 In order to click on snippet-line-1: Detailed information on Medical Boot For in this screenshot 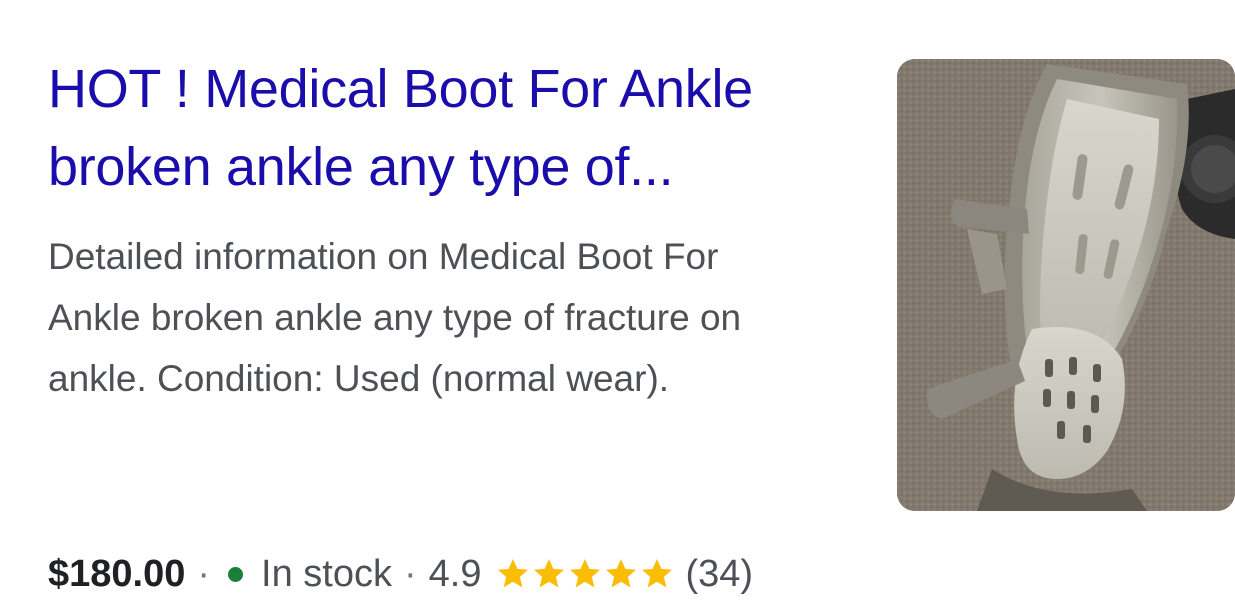, I will do `click(383, 256)`.